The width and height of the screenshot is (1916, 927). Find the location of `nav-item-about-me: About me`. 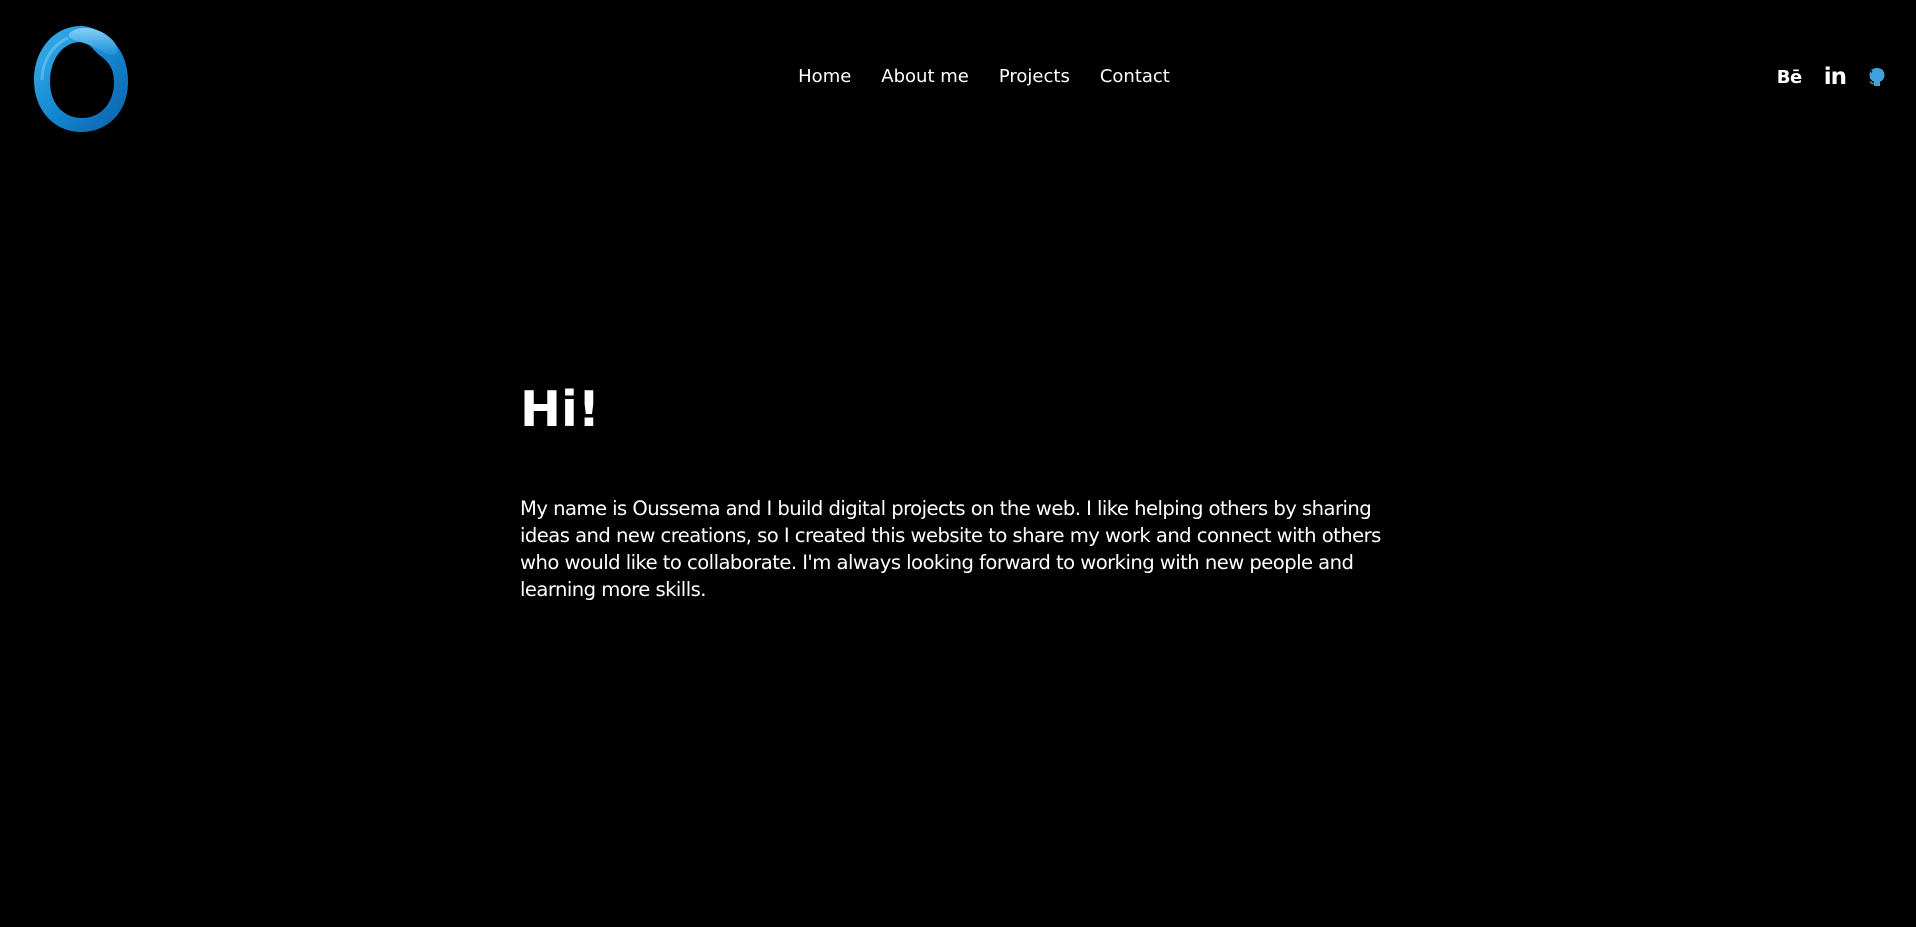

nav-item-about-me: About me is located at coordinates (925, 76).